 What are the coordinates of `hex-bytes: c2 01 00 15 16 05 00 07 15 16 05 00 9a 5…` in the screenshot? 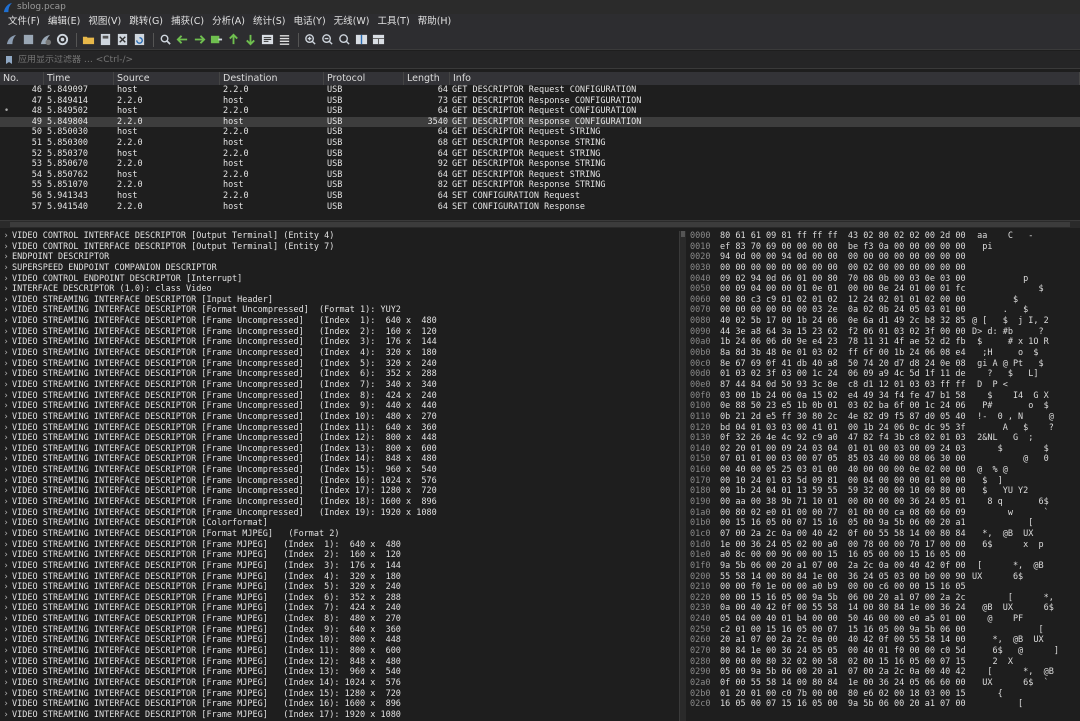 It's located at (845, 630).